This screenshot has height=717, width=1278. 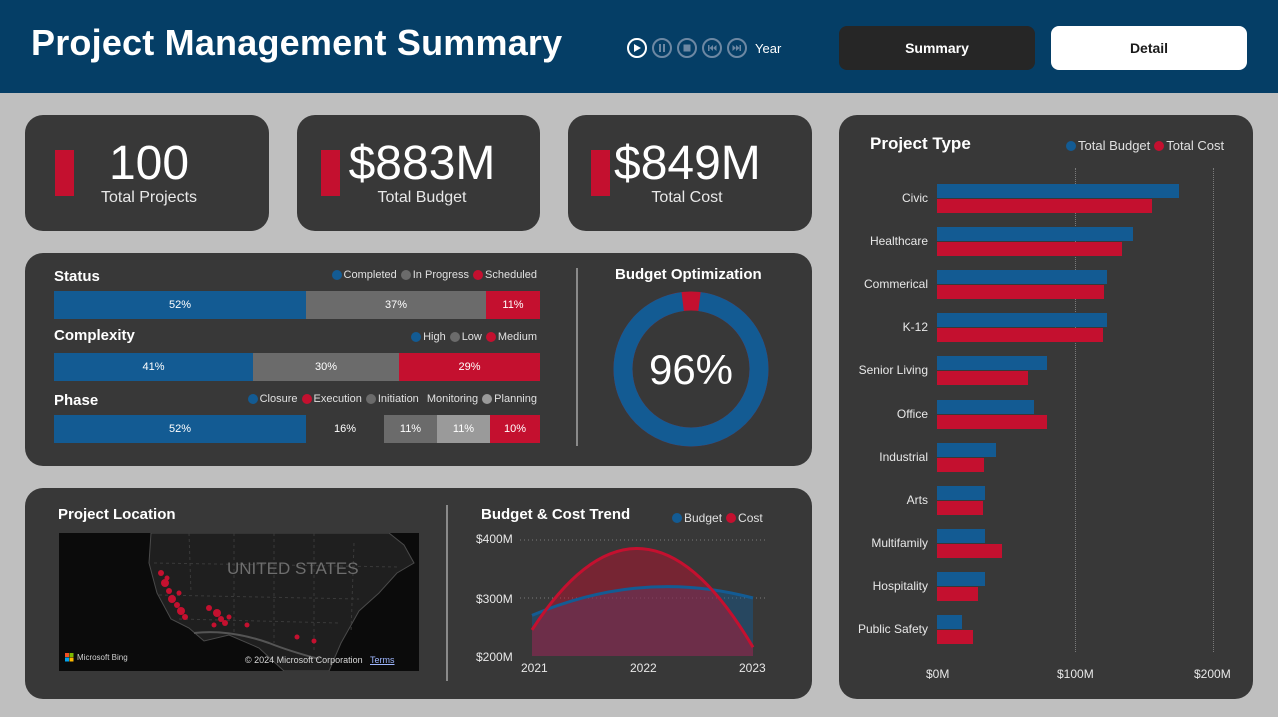 What do you see at coordinates (917, 499) in the screenshot?
I see `project-type-category-label: Arts` at bounding box center [917, 499].